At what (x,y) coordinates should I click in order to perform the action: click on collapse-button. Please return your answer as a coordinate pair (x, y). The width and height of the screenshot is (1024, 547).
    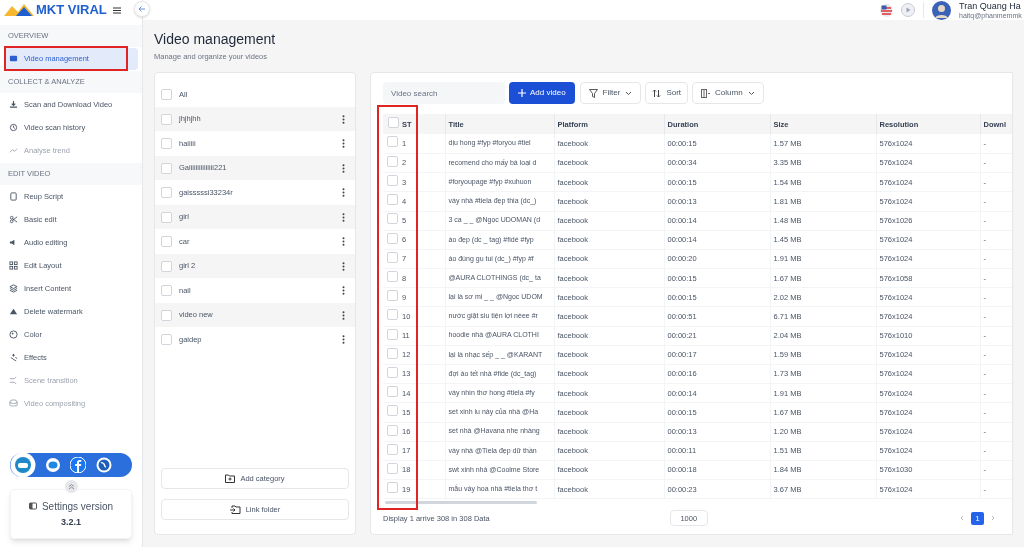
    Looking at the image, I should click on (142, 9).